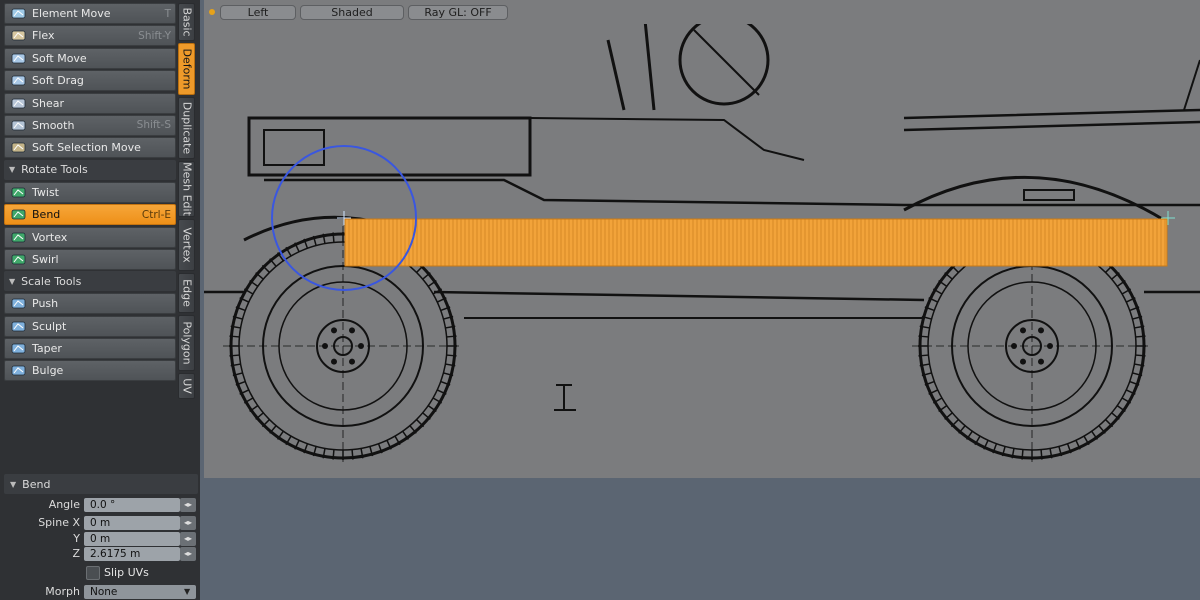  Describe the element at coordinates (702, 12) in the screenshot. I see `viewport-header: Left Shaded Ray GL: OFF` at that location.